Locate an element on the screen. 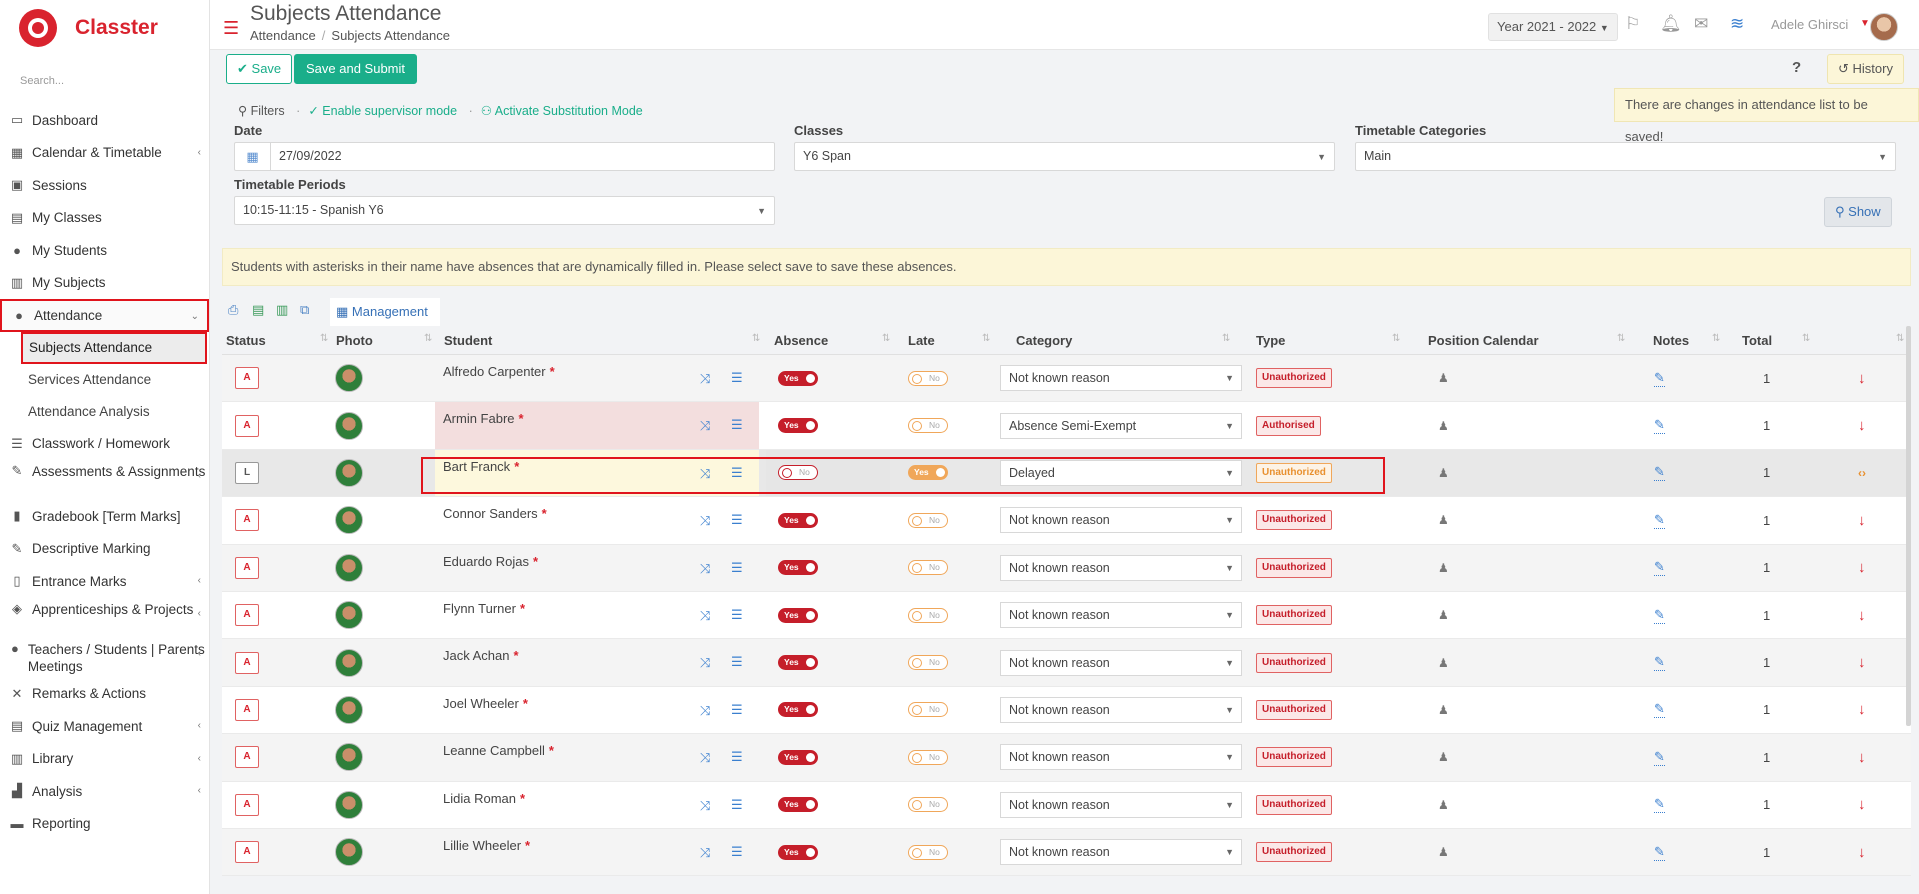 This screenshot has width=1919, height=894. print-icon: ⎙ is located at coordinates (233, 310).